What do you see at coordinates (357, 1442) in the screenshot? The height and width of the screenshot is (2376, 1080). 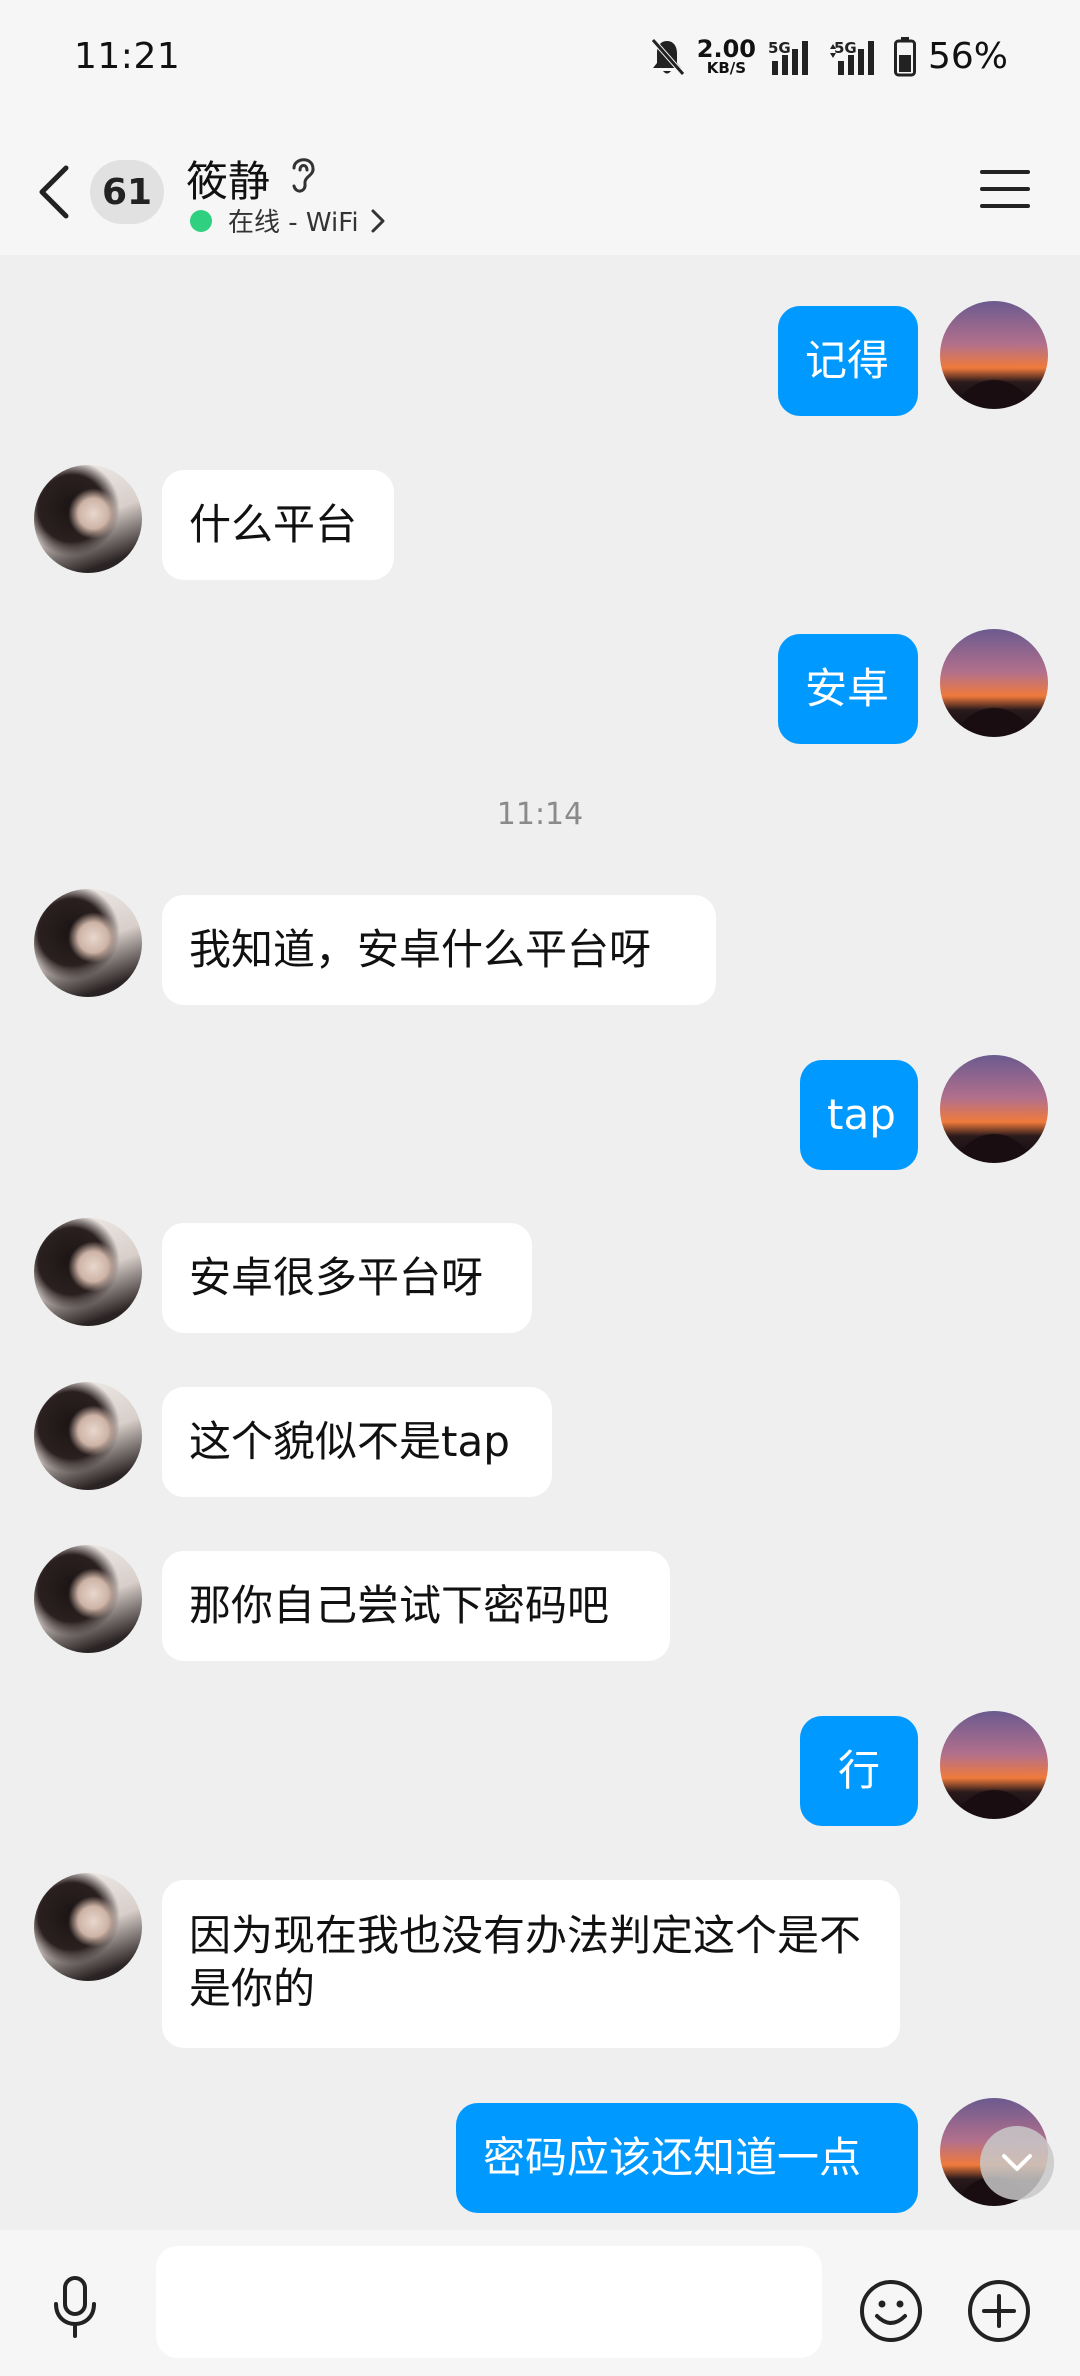 I see `message-bubble-incoming: 这个貌似不是tap` at bounding box center [357, 1442].